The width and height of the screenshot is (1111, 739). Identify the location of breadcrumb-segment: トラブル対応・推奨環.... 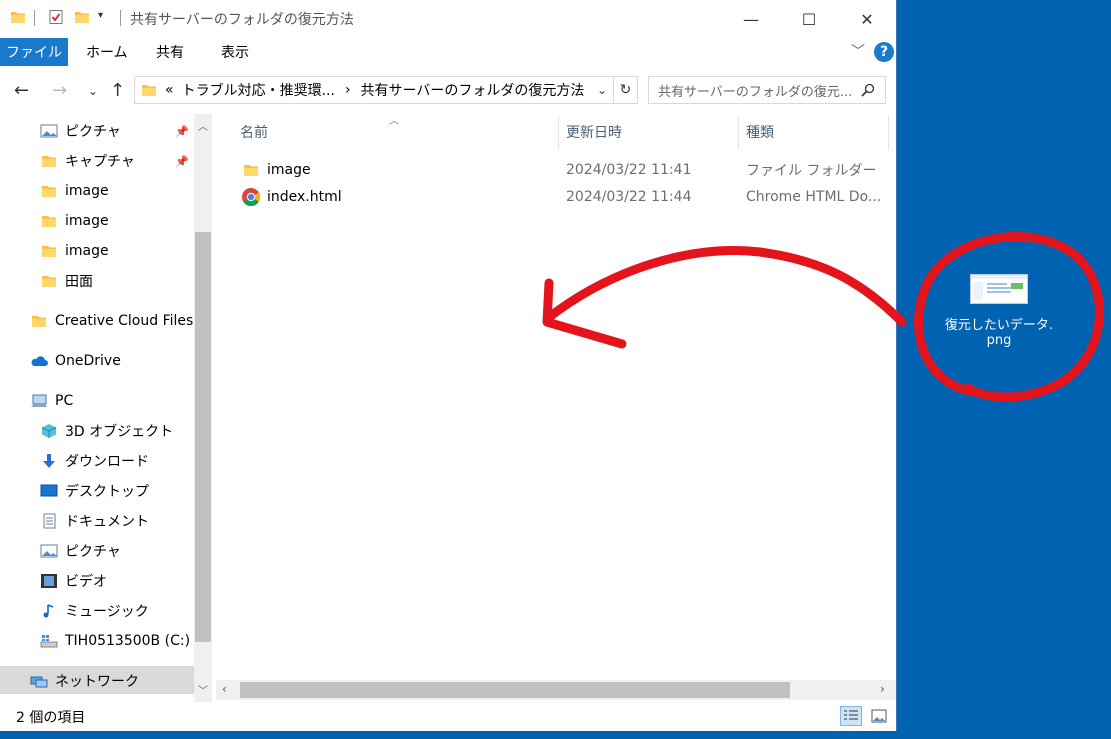
(258, 90).